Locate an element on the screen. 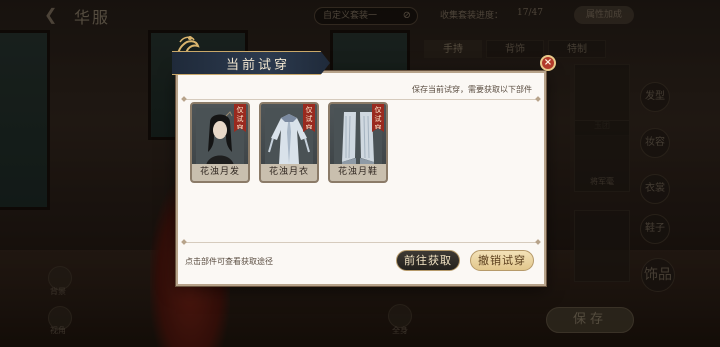  piece-card-shoes: 仅试穿 花浊月鞋 is located at coordinates (358, 142).